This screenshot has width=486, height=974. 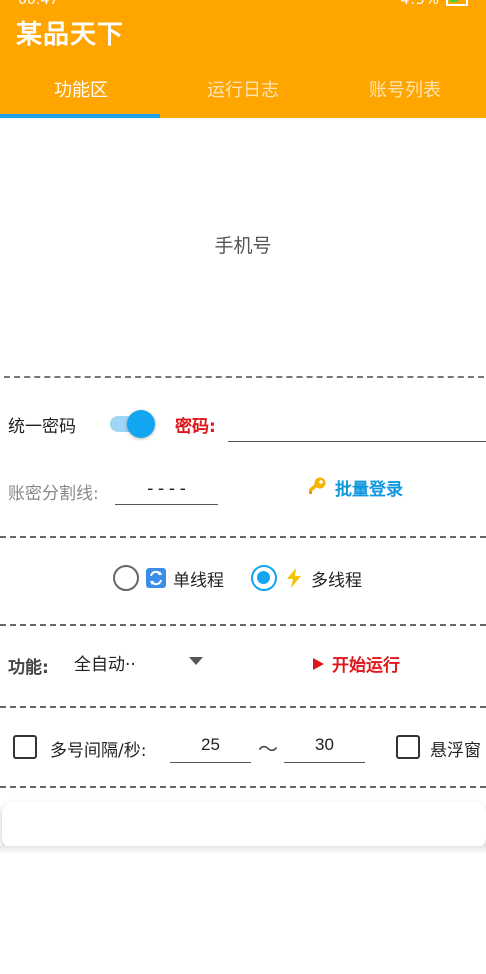 I want to click on radio-button-selected, so click(x=264, y=578).